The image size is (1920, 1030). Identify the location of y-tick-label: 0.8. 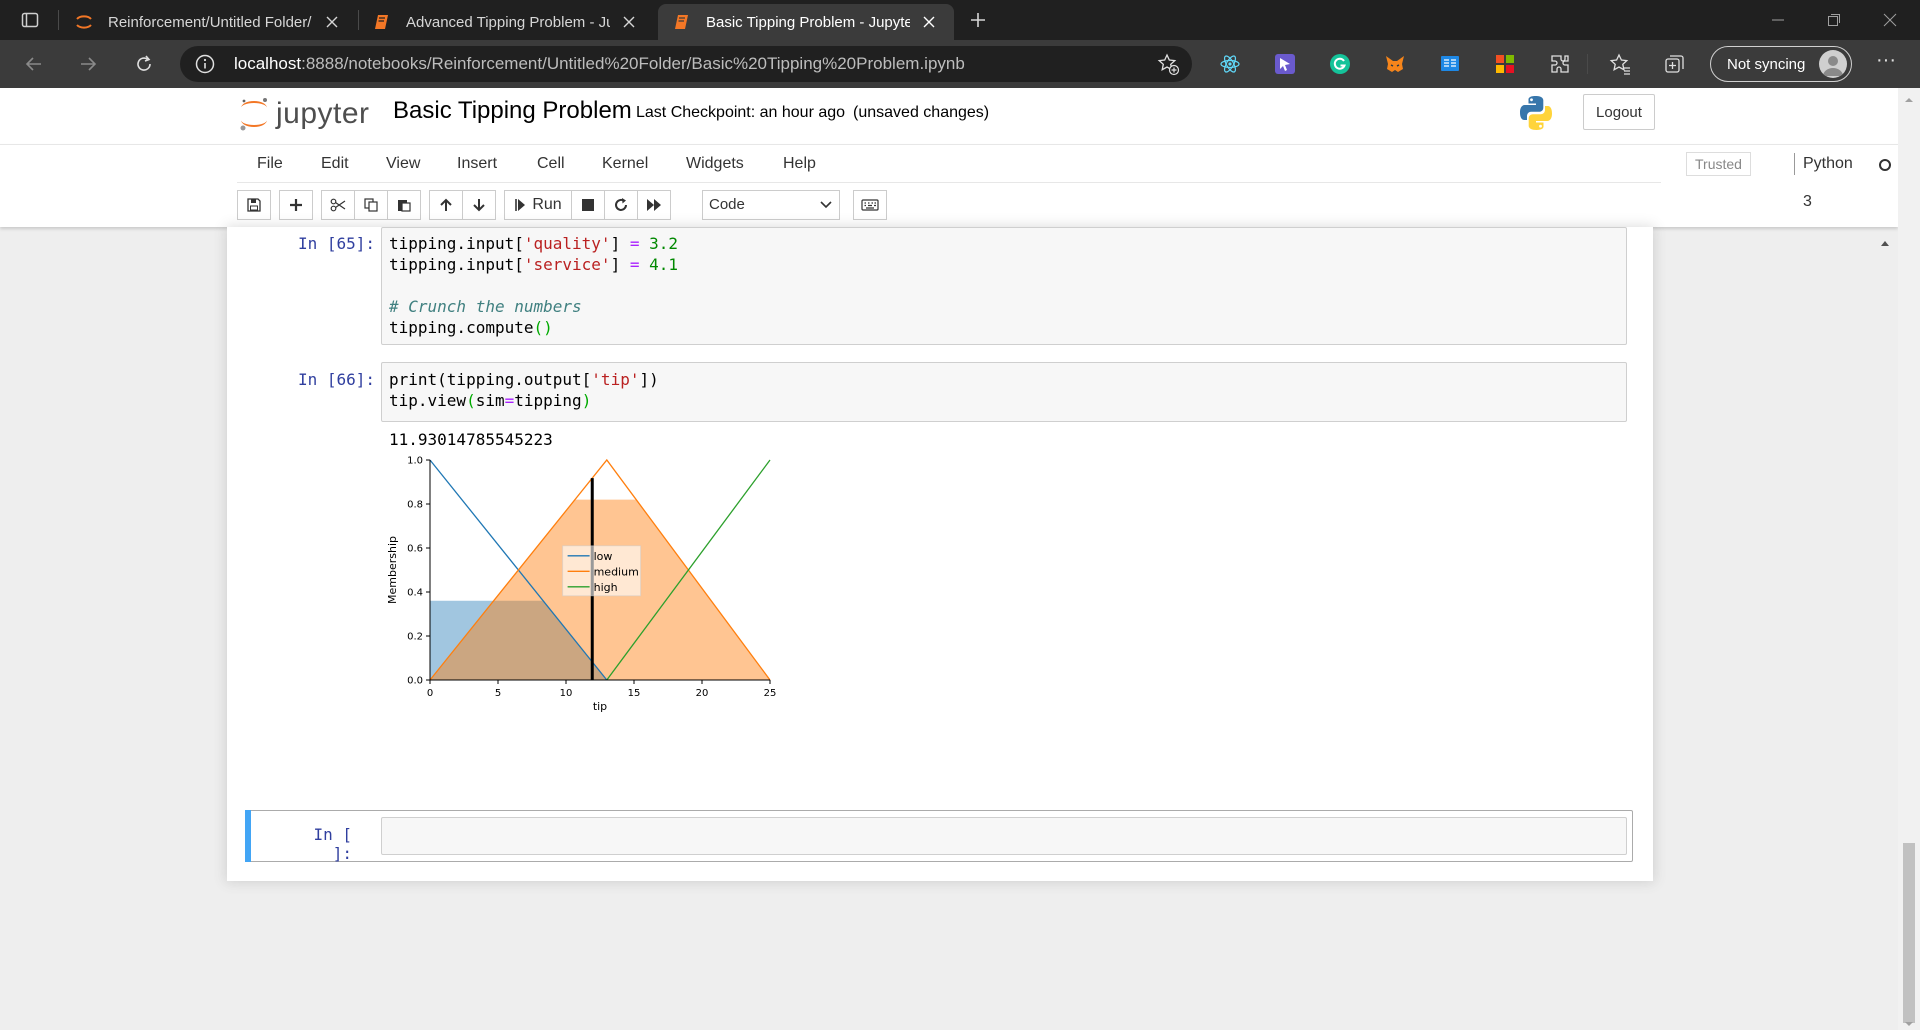
(415, 505).